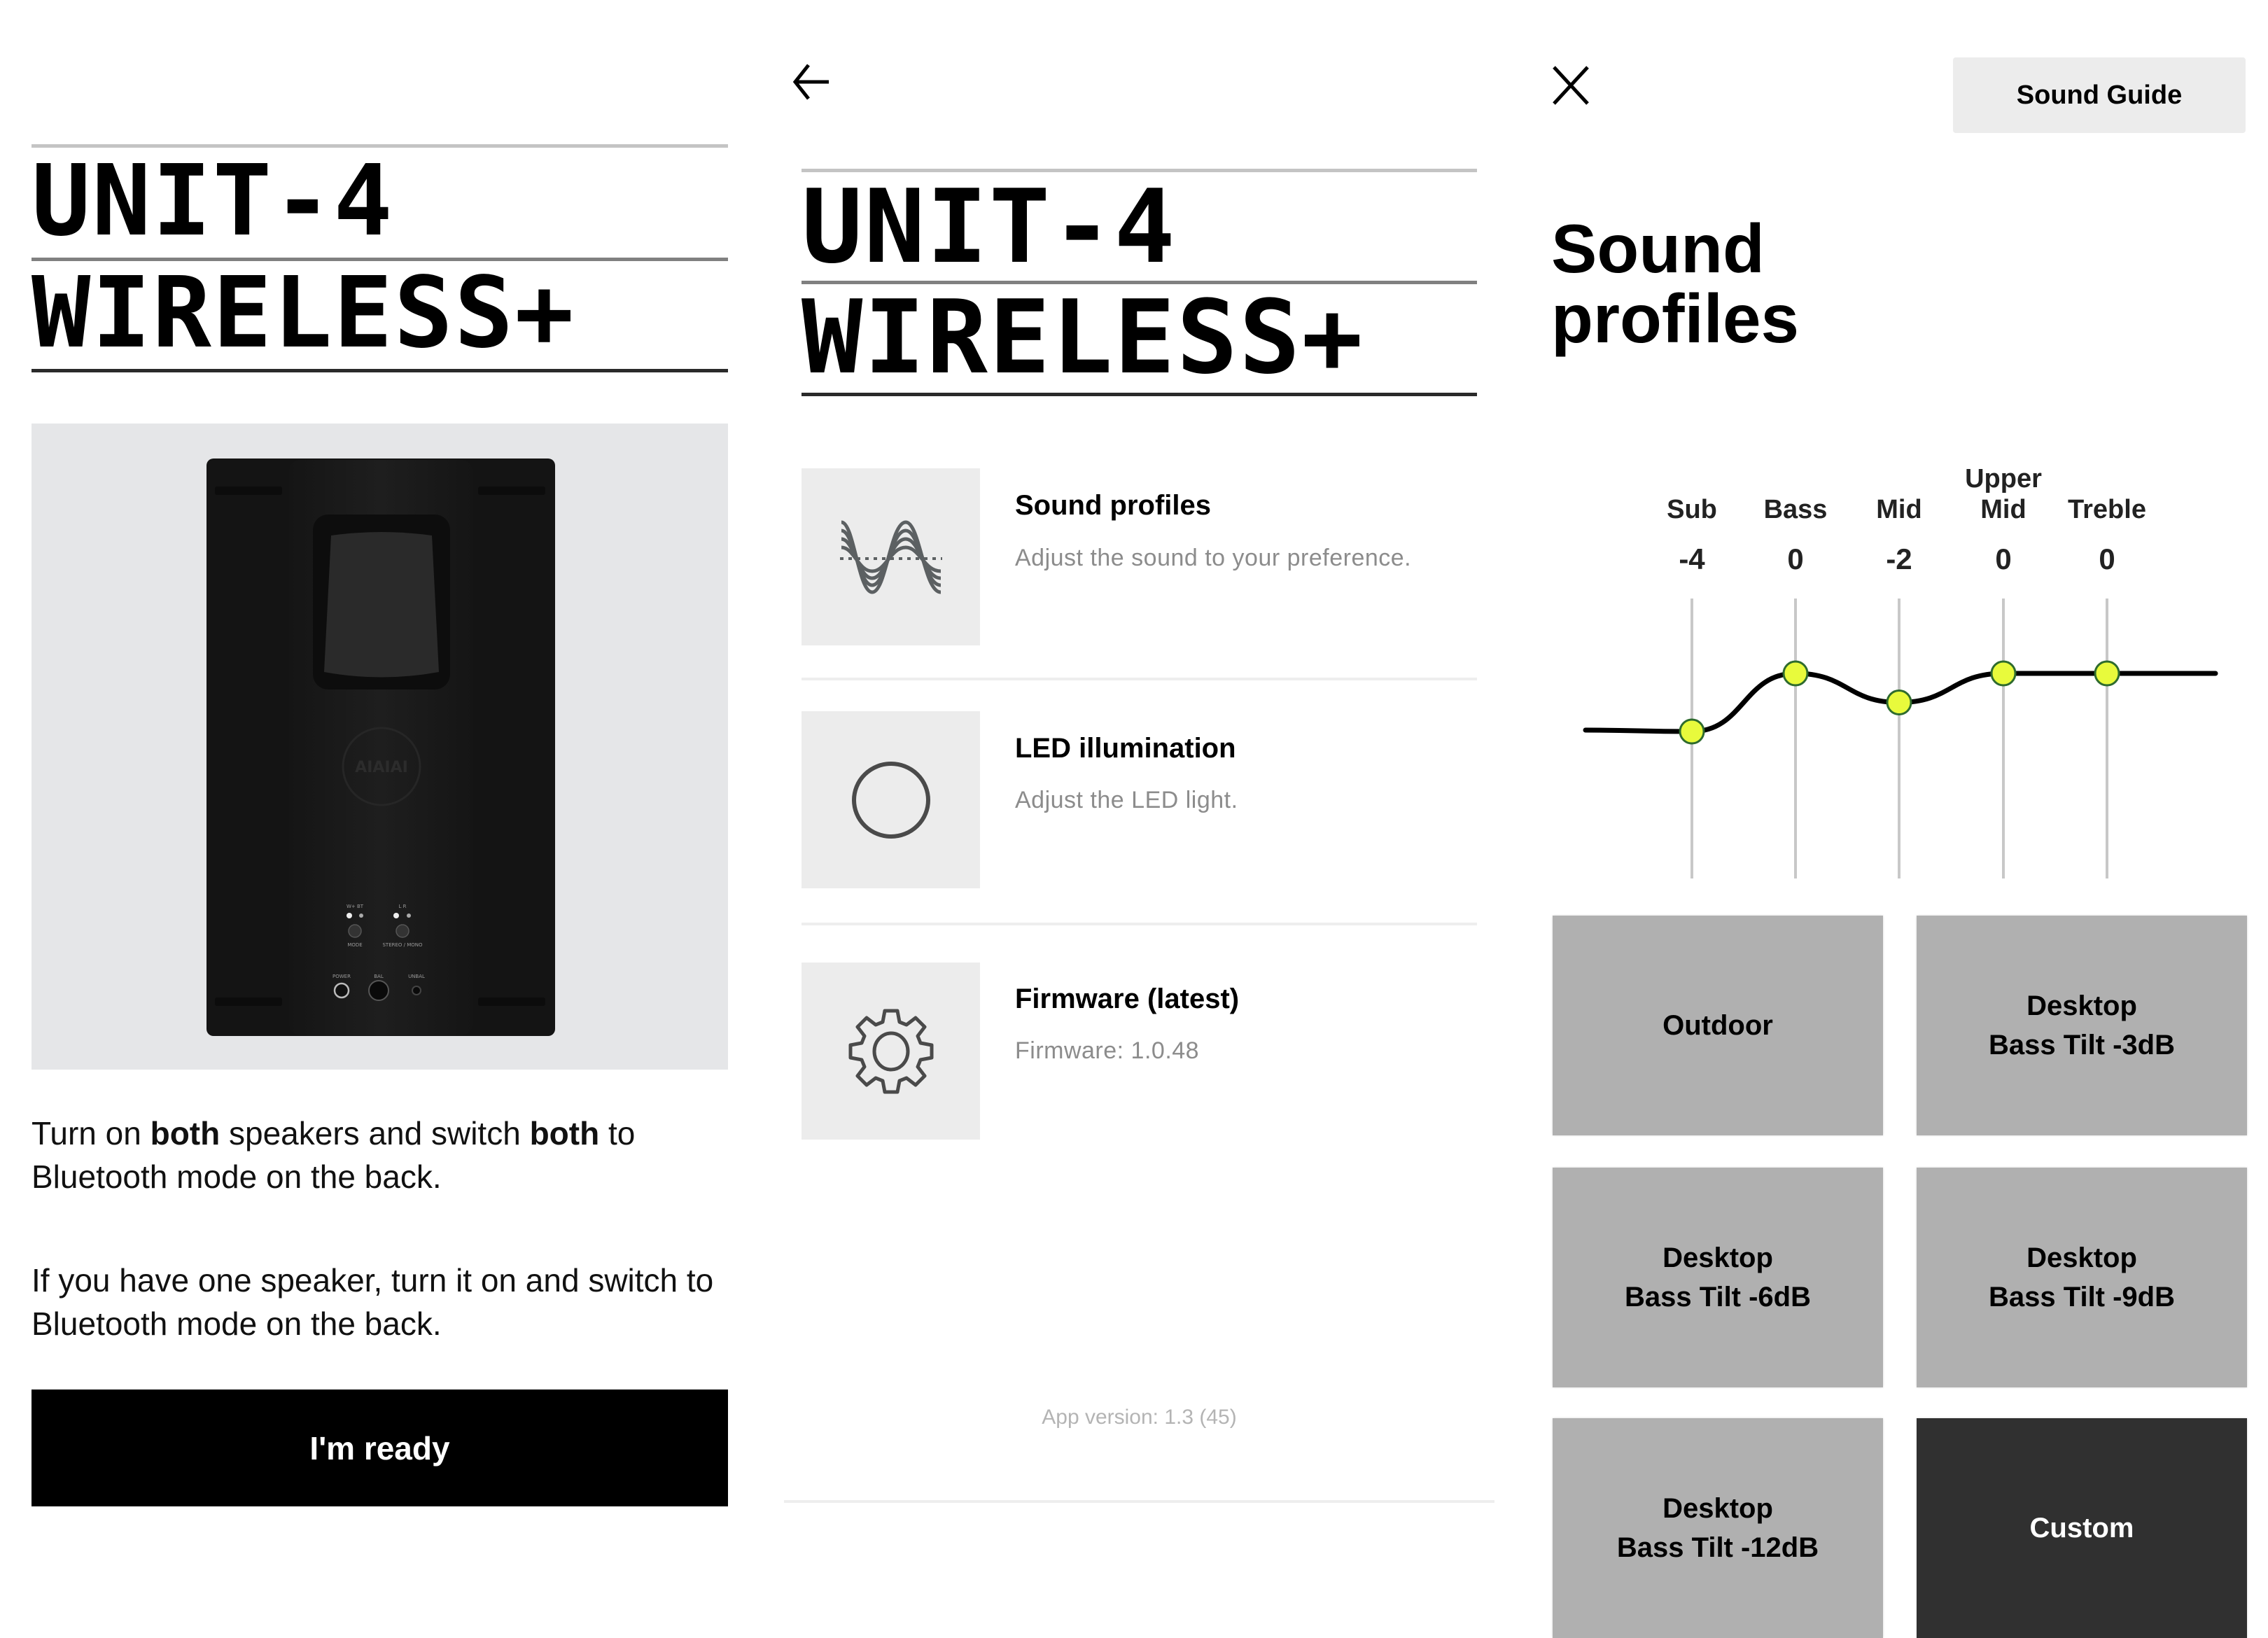 The image size is (2268, 1638). What do you see at coordinates (891, 1051) in the screenshot?
I see `gear-icon` at bounding box center [891, 1051].